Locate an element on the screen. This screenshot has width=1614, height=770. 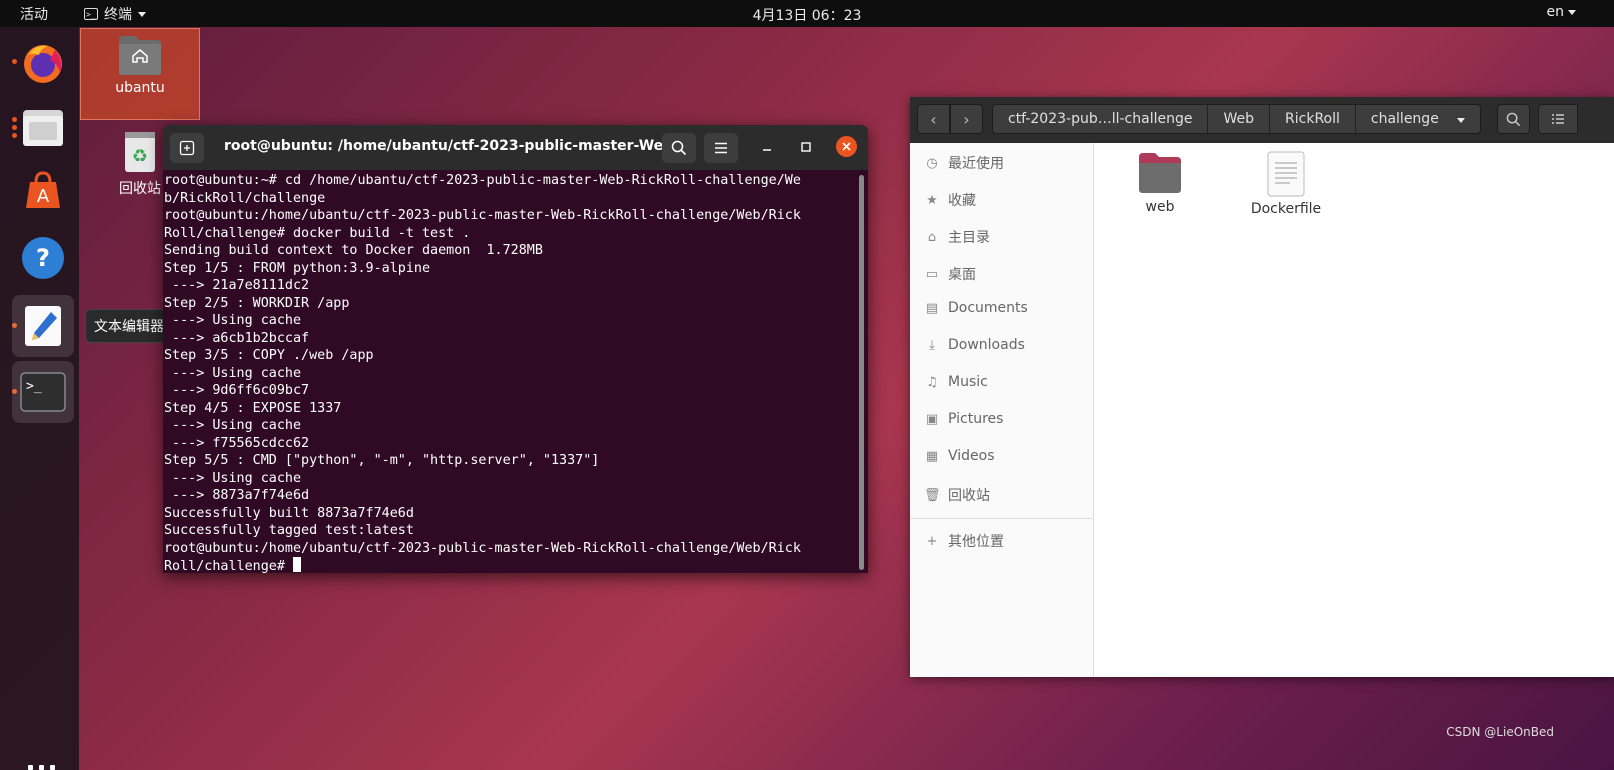
close-button is located at coordinates (846, 146).